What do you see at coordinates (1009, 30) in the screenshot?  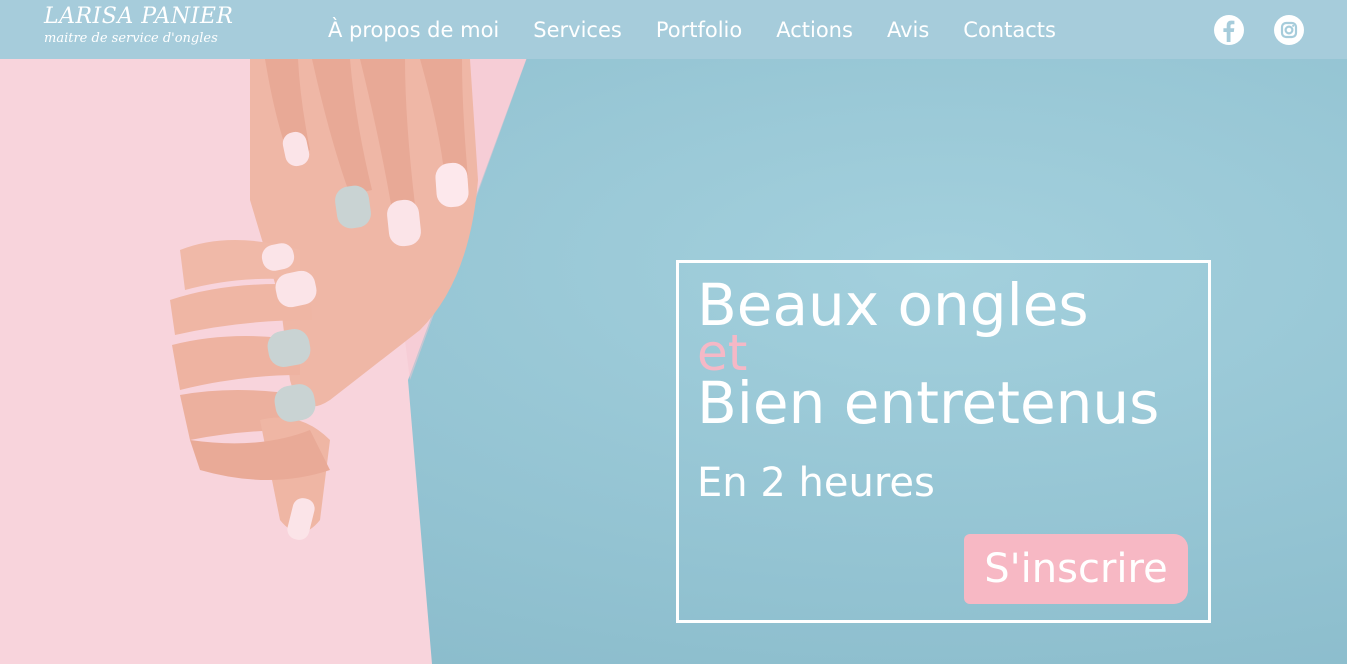 I see `nav-item-contacts: Contacts` at bounding box center [1009, 30].